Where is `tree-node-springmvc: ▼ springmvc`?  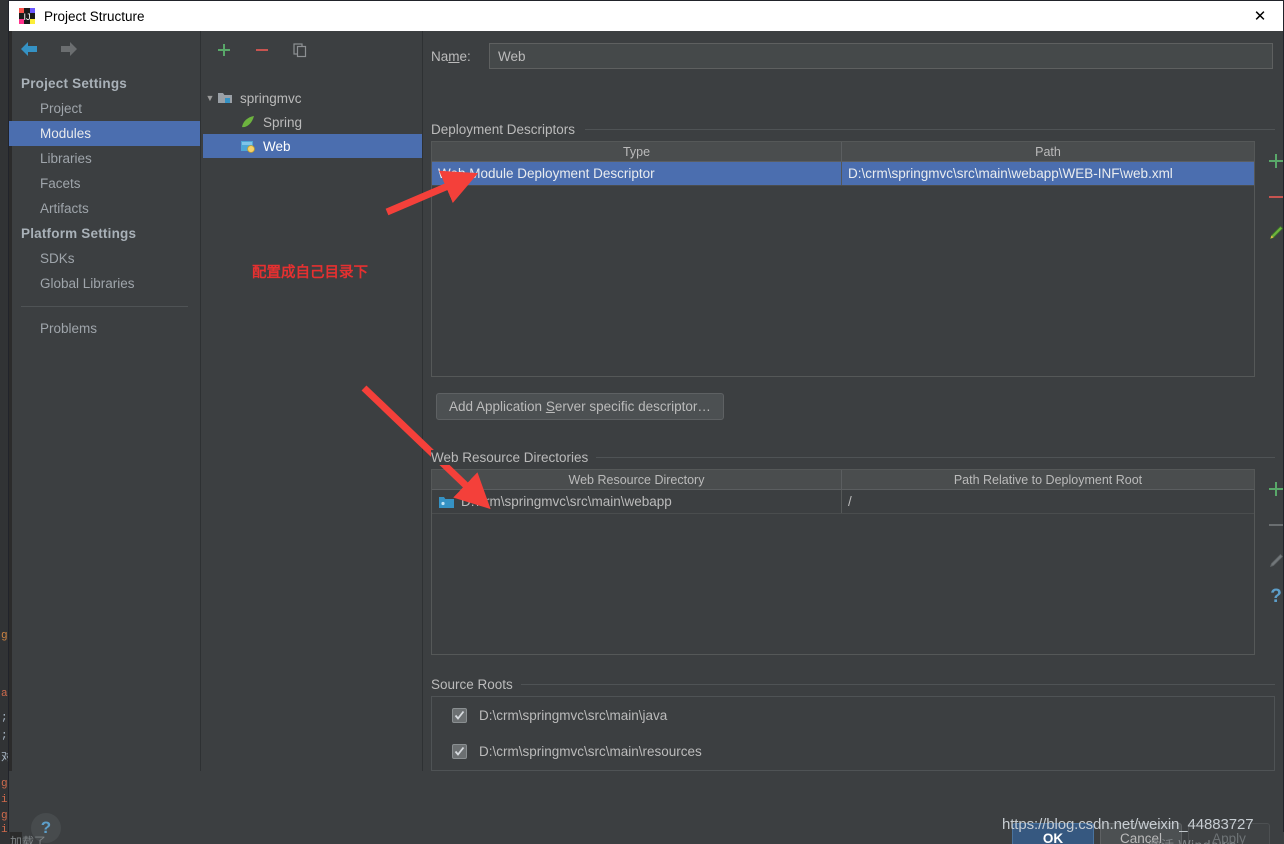 tree-node-springmvc: ▼ springmvc is located at coordinates (312, 98).